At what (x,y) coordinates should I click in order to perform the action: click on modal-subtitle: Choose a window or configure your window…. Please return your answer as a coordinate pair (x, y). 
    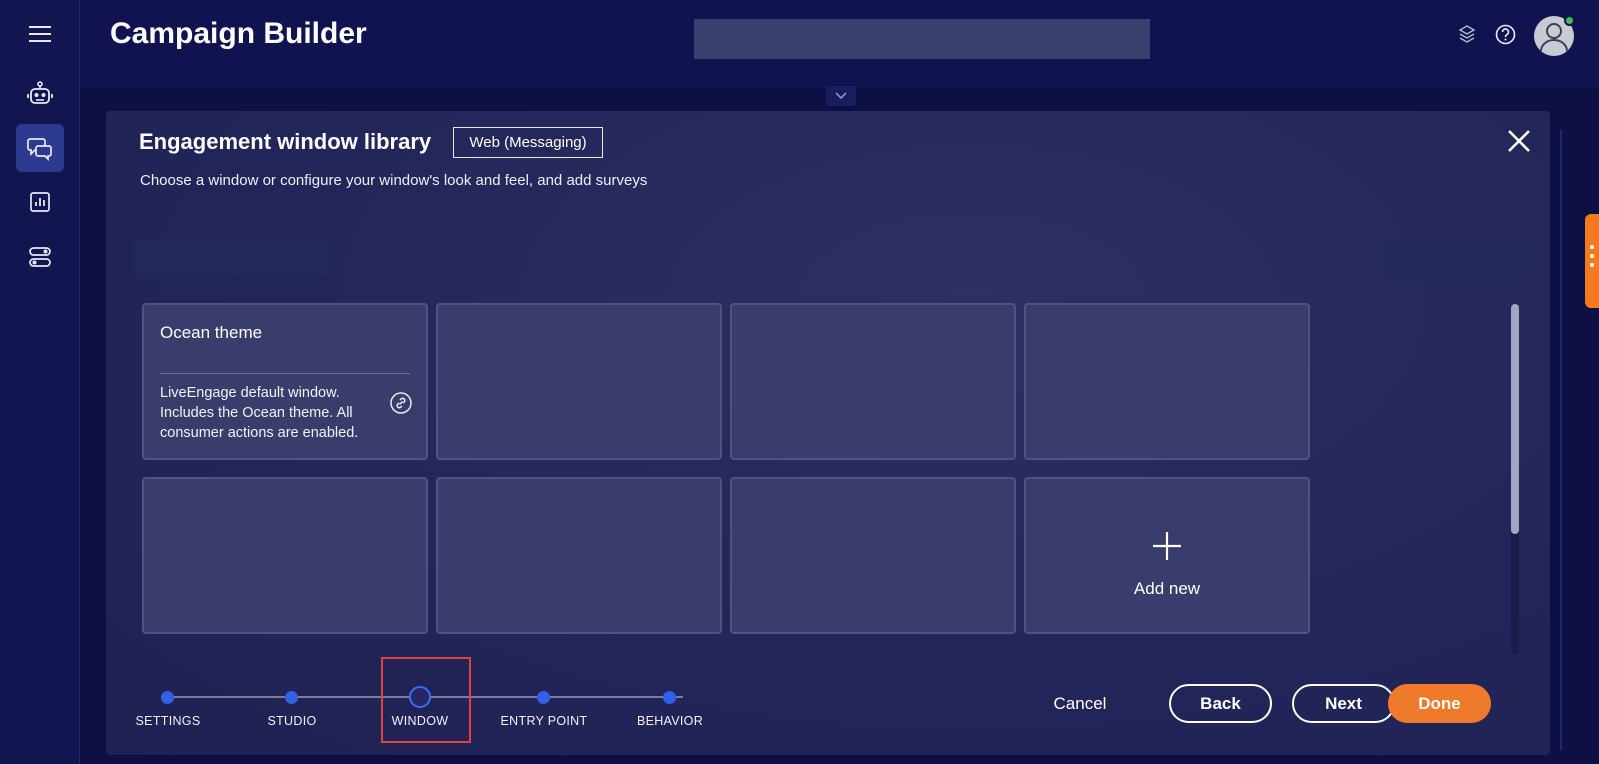
    Looking at the image, I should click on (394, 180).